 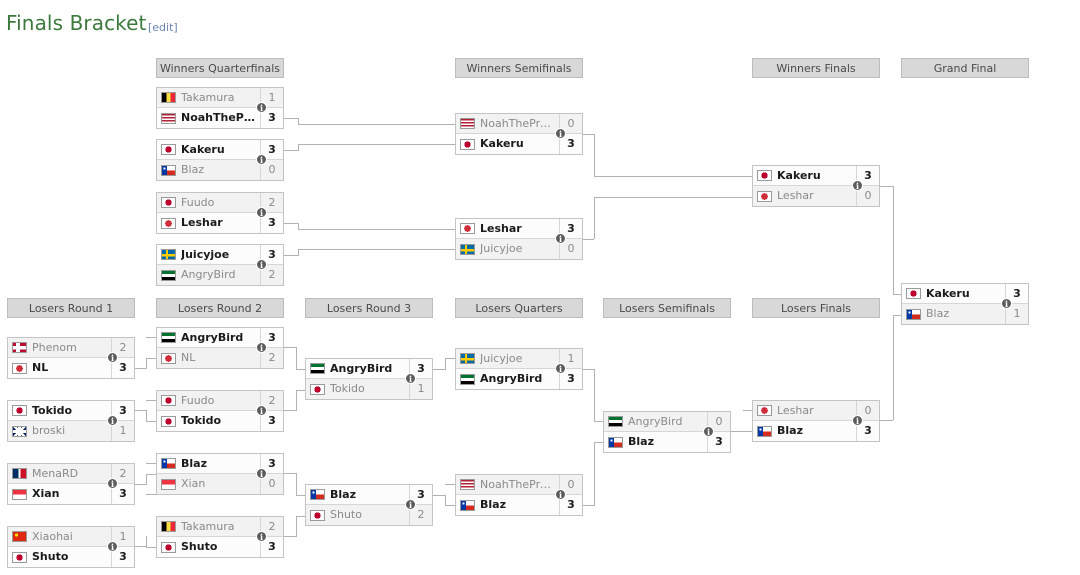 I want to click on match-box: Juicyjoe 1 AngryBird 3 i, so click(x=519, y=369).